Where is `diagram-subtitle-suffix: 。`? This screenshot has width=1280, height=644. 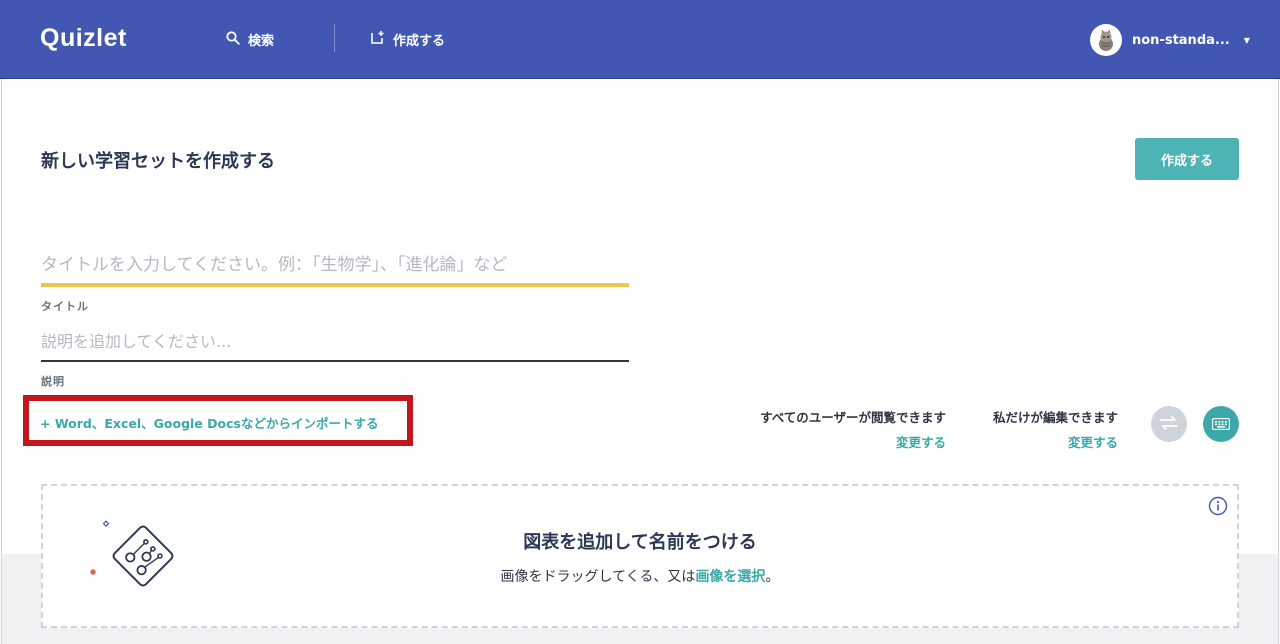 diagram-subtitle-suffix: 。 is located at coordinates (772, 577).